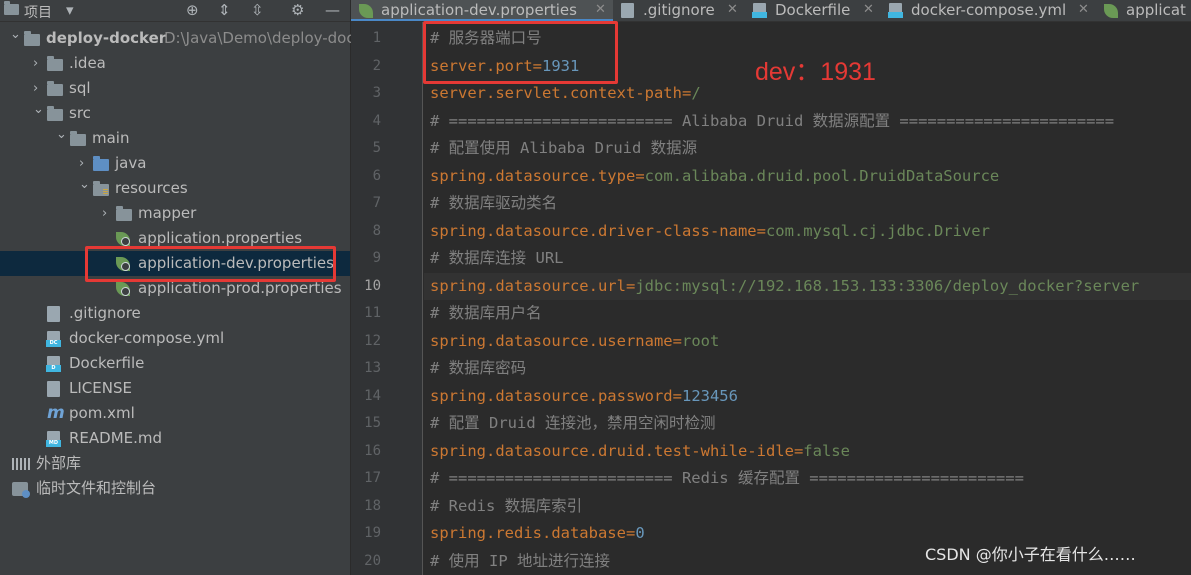 The height and width of the screenshot is (575, 1191). What do you see at coordinates (807, 149) in the screenshot?
I see `code-line: # 配置使用 Alibaba Druid 数据源` at bounding box center [807, 149].